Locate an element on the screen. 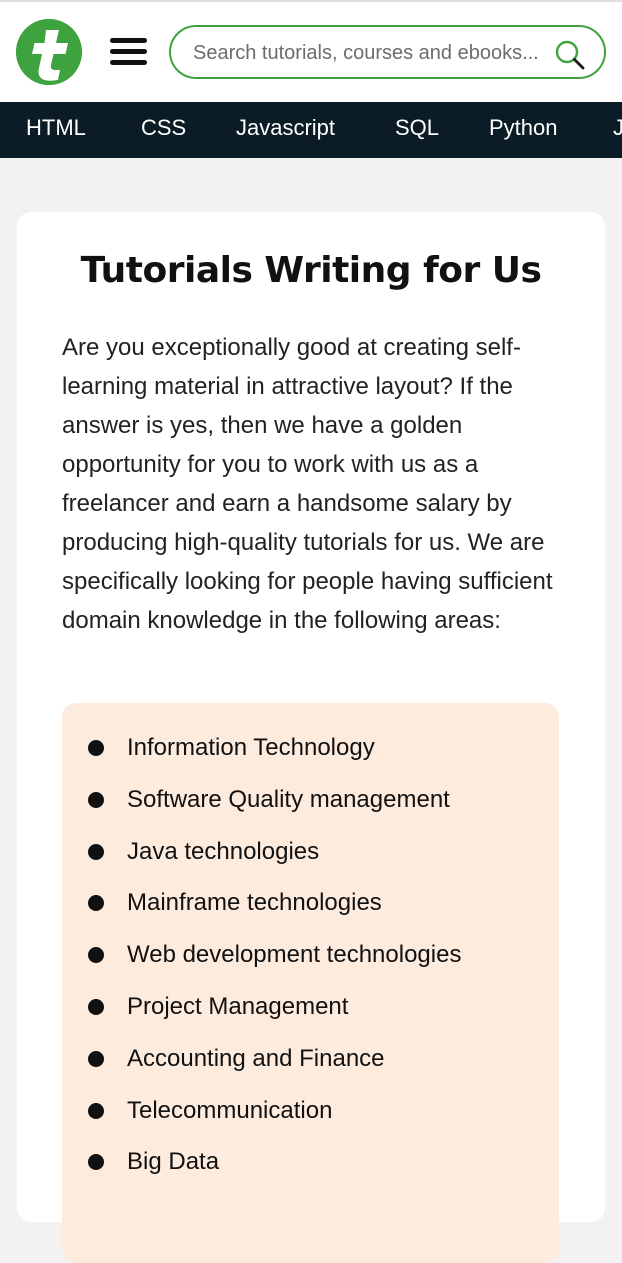  list-item: Mainframe technologies is located at coordinates (310, 911).